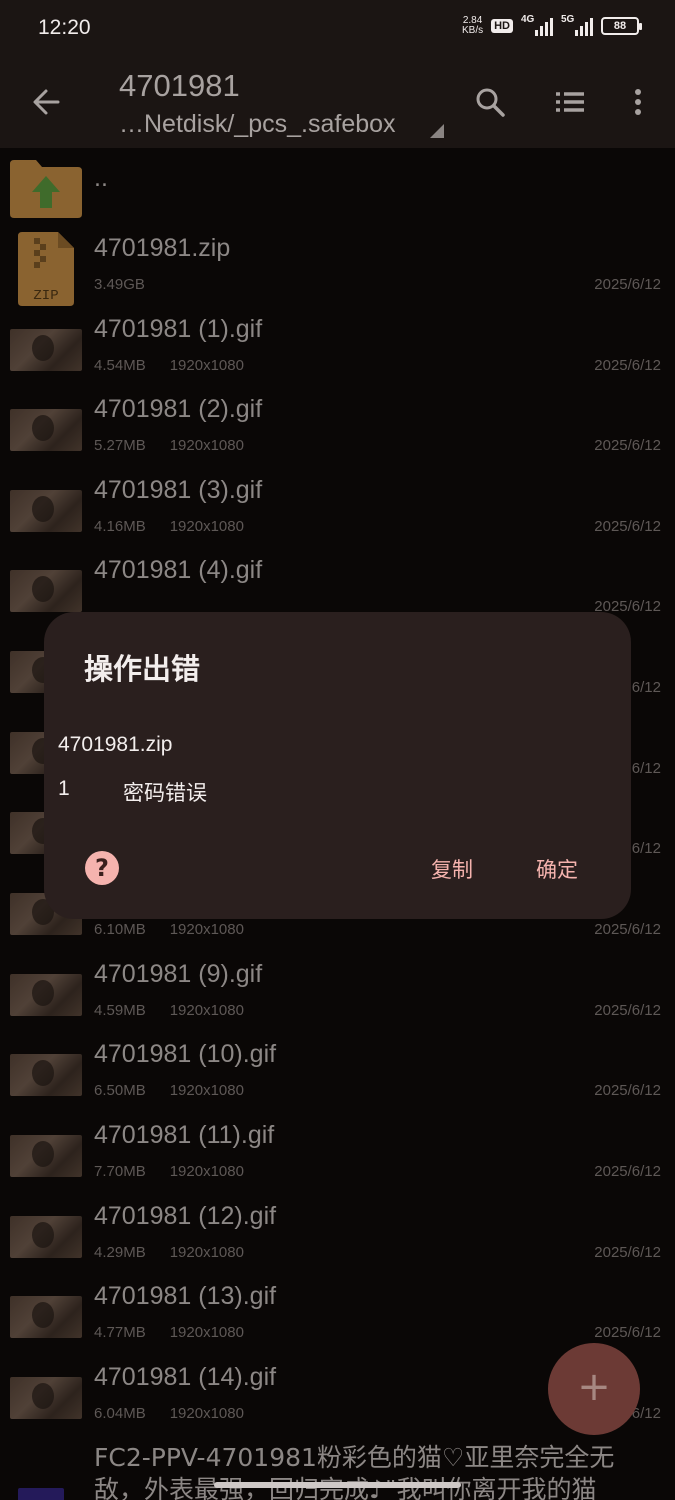 The width and height of the screenshot is (675, 1500). I want to click on file-size: 5.27MB, so click(120, 445).